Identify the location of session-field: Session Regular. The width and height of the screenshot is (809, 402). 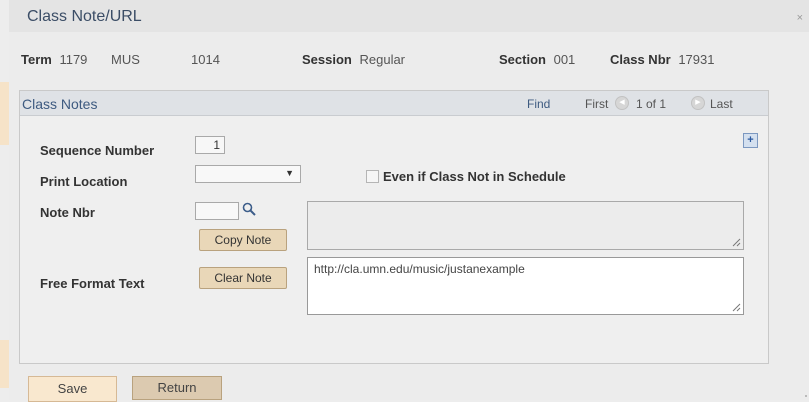
(353, 59).